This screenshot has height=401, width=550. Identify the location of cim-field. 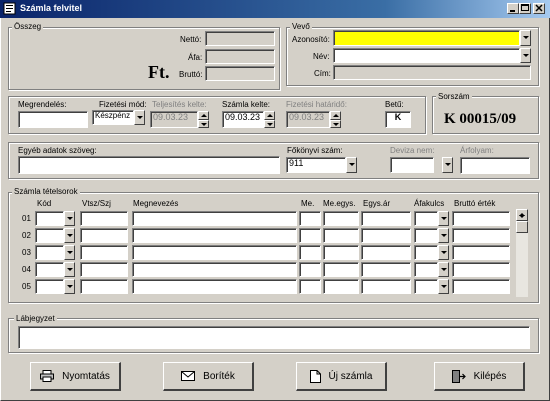
(432, 72).